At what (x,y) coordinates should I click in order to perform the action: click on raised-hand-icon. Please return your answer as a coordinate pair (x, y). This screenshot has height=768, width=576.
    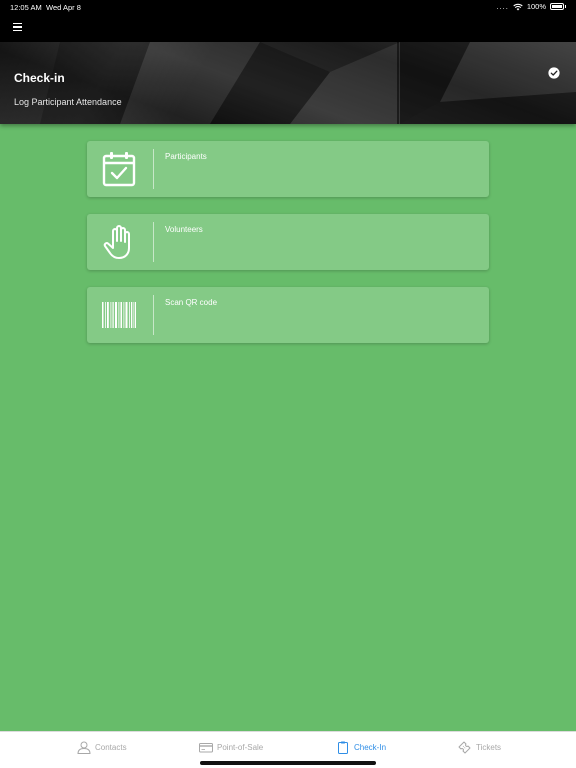
    Looking at the image, I should click on (116, 242).